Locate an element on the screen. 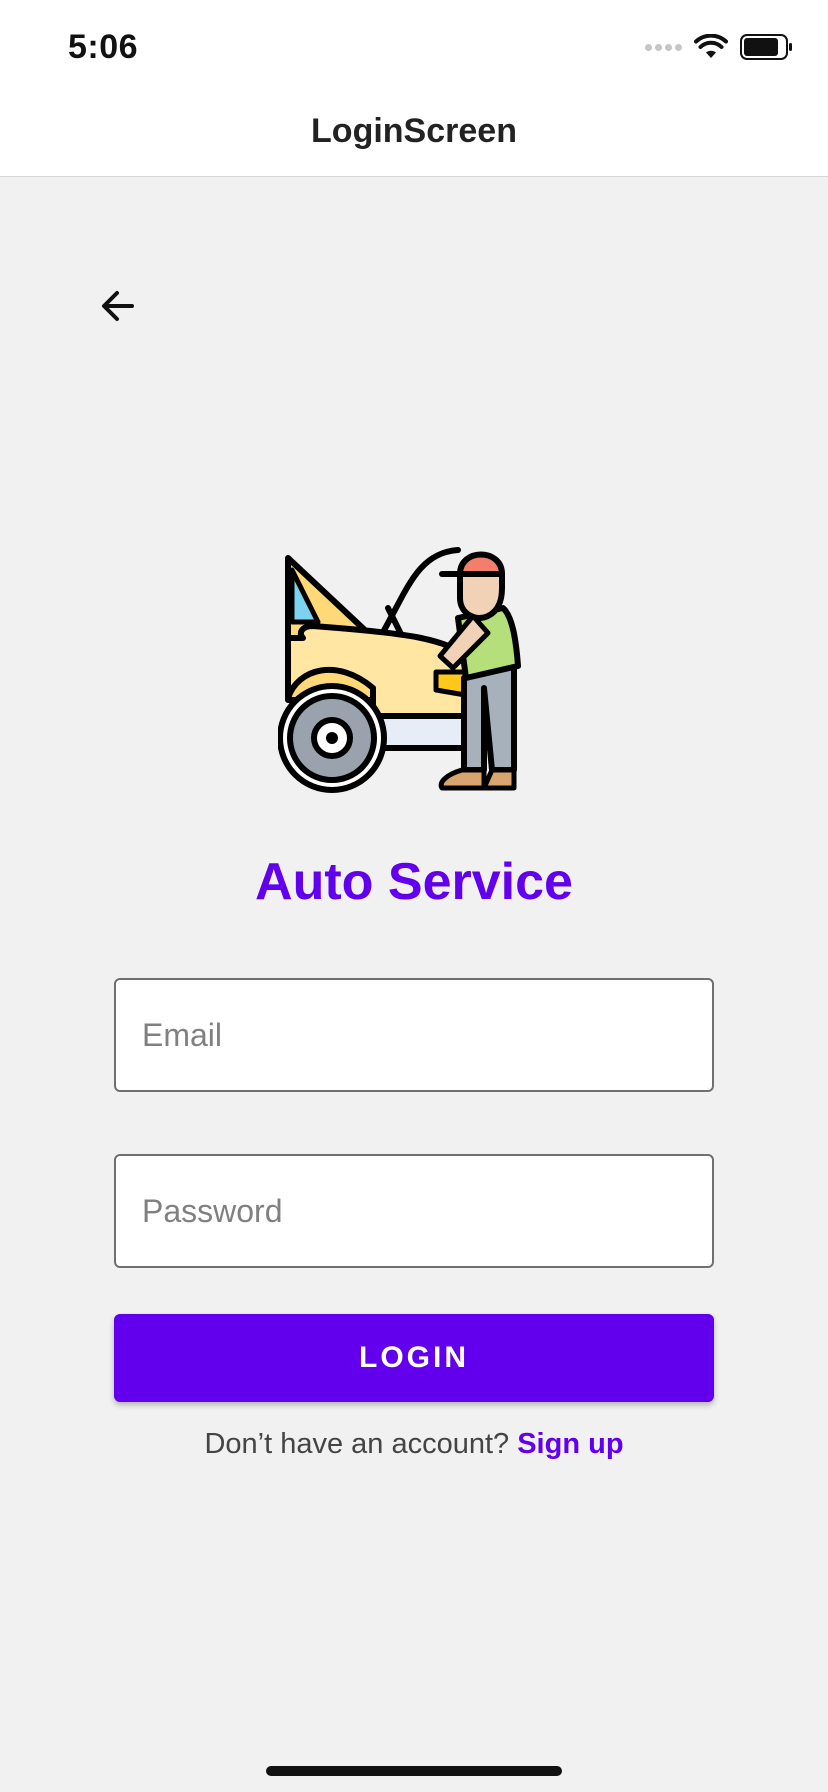  nav-title: LoginScreen is located at coordinates (414, 131).